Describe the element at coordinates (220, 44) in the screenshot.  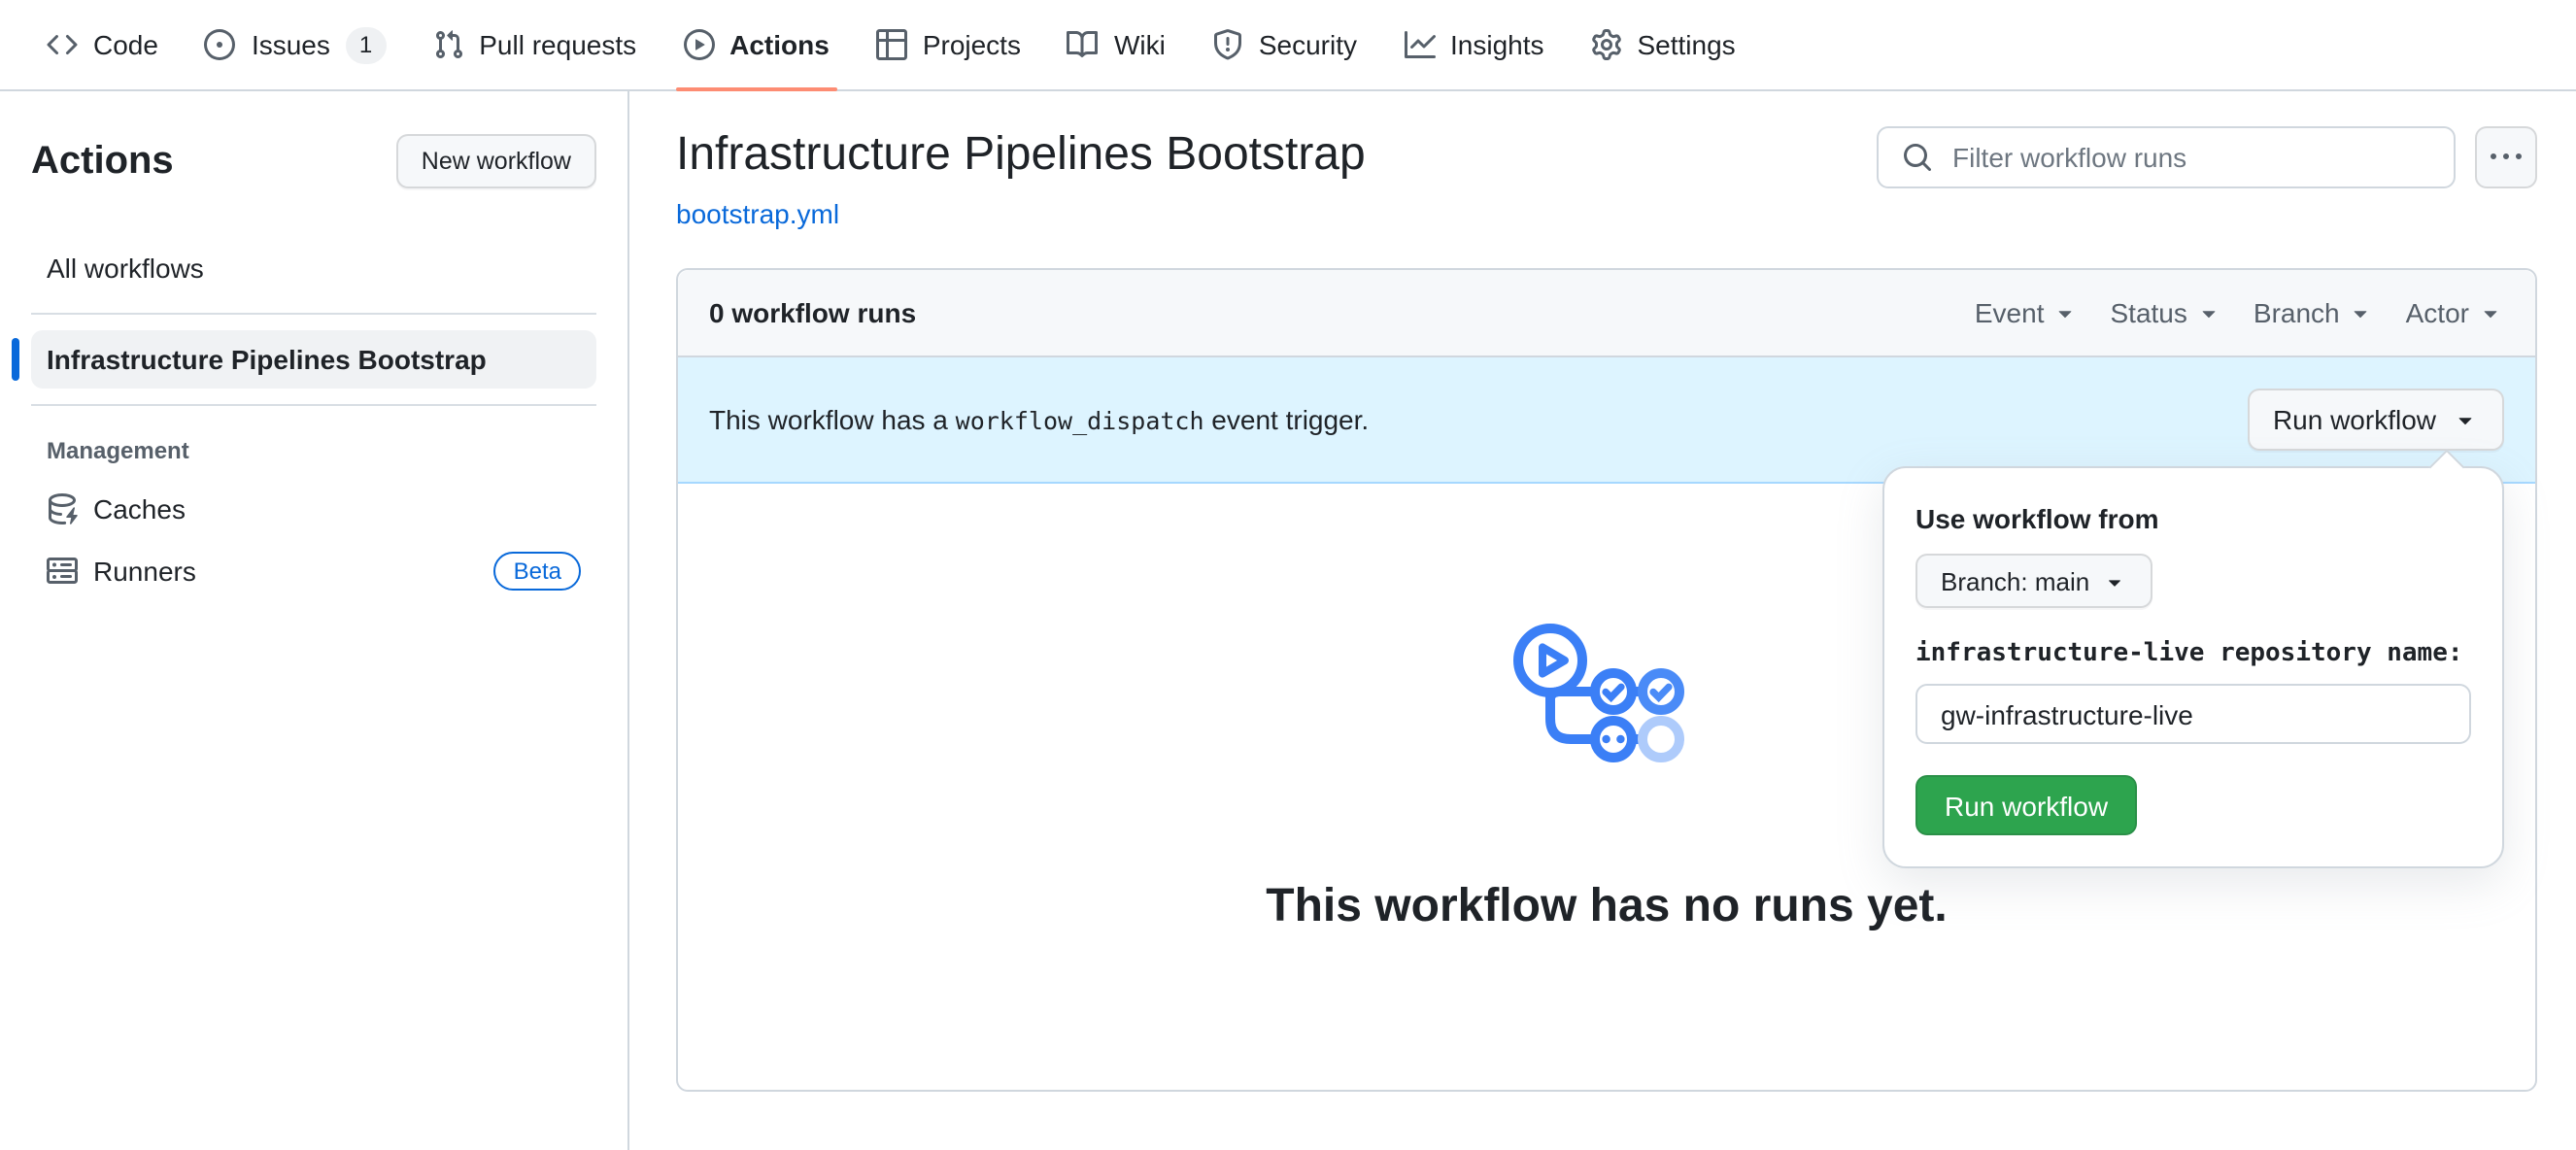
I see `issue-opened-icon` at that location.